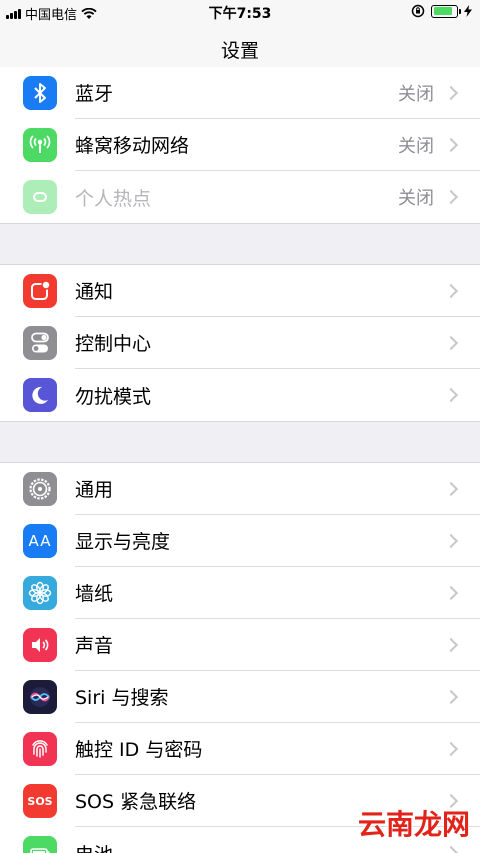 The image size is (480, 853). Describe the element at coordinates (94, 594) in the screenshot. I see `row-label: 墙纸` at that location.